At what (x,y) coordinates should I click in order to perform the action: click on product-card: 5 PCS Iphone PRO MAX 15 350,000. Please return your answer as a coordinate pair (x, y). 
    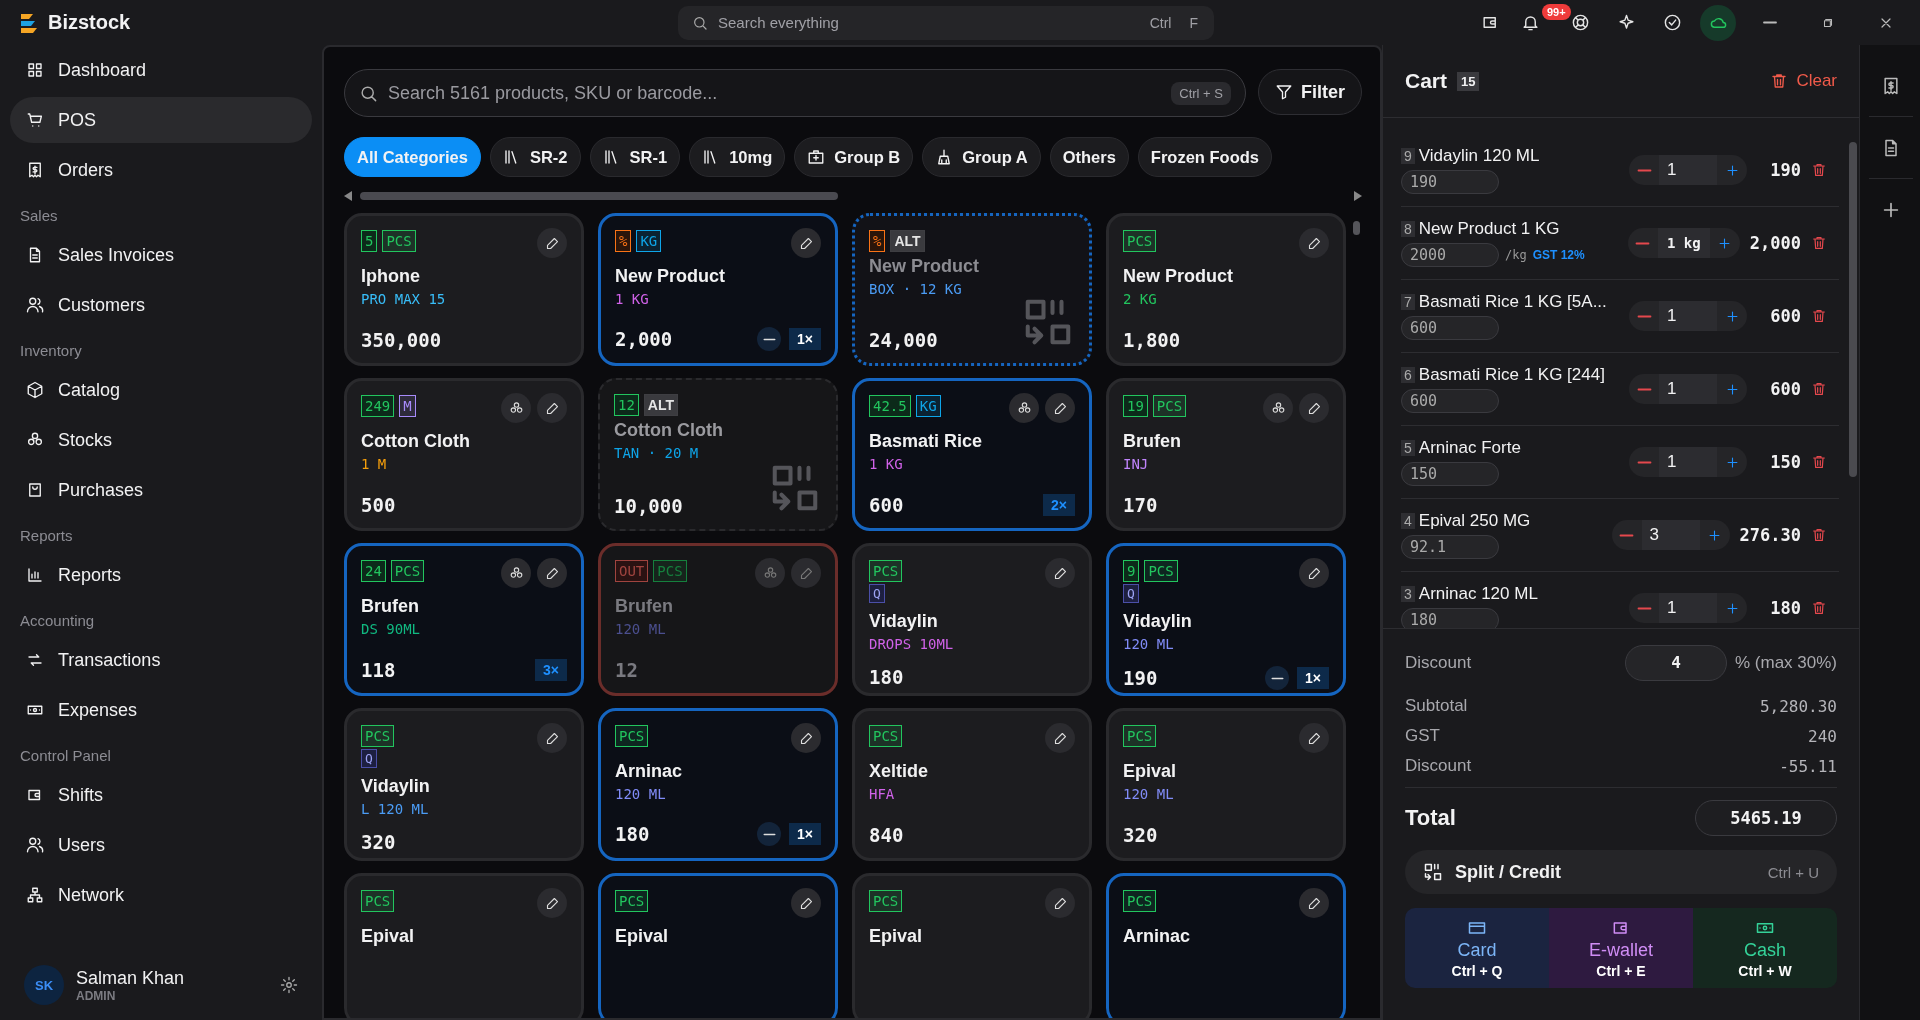
    Looking at the image, I should click on (464, 289).